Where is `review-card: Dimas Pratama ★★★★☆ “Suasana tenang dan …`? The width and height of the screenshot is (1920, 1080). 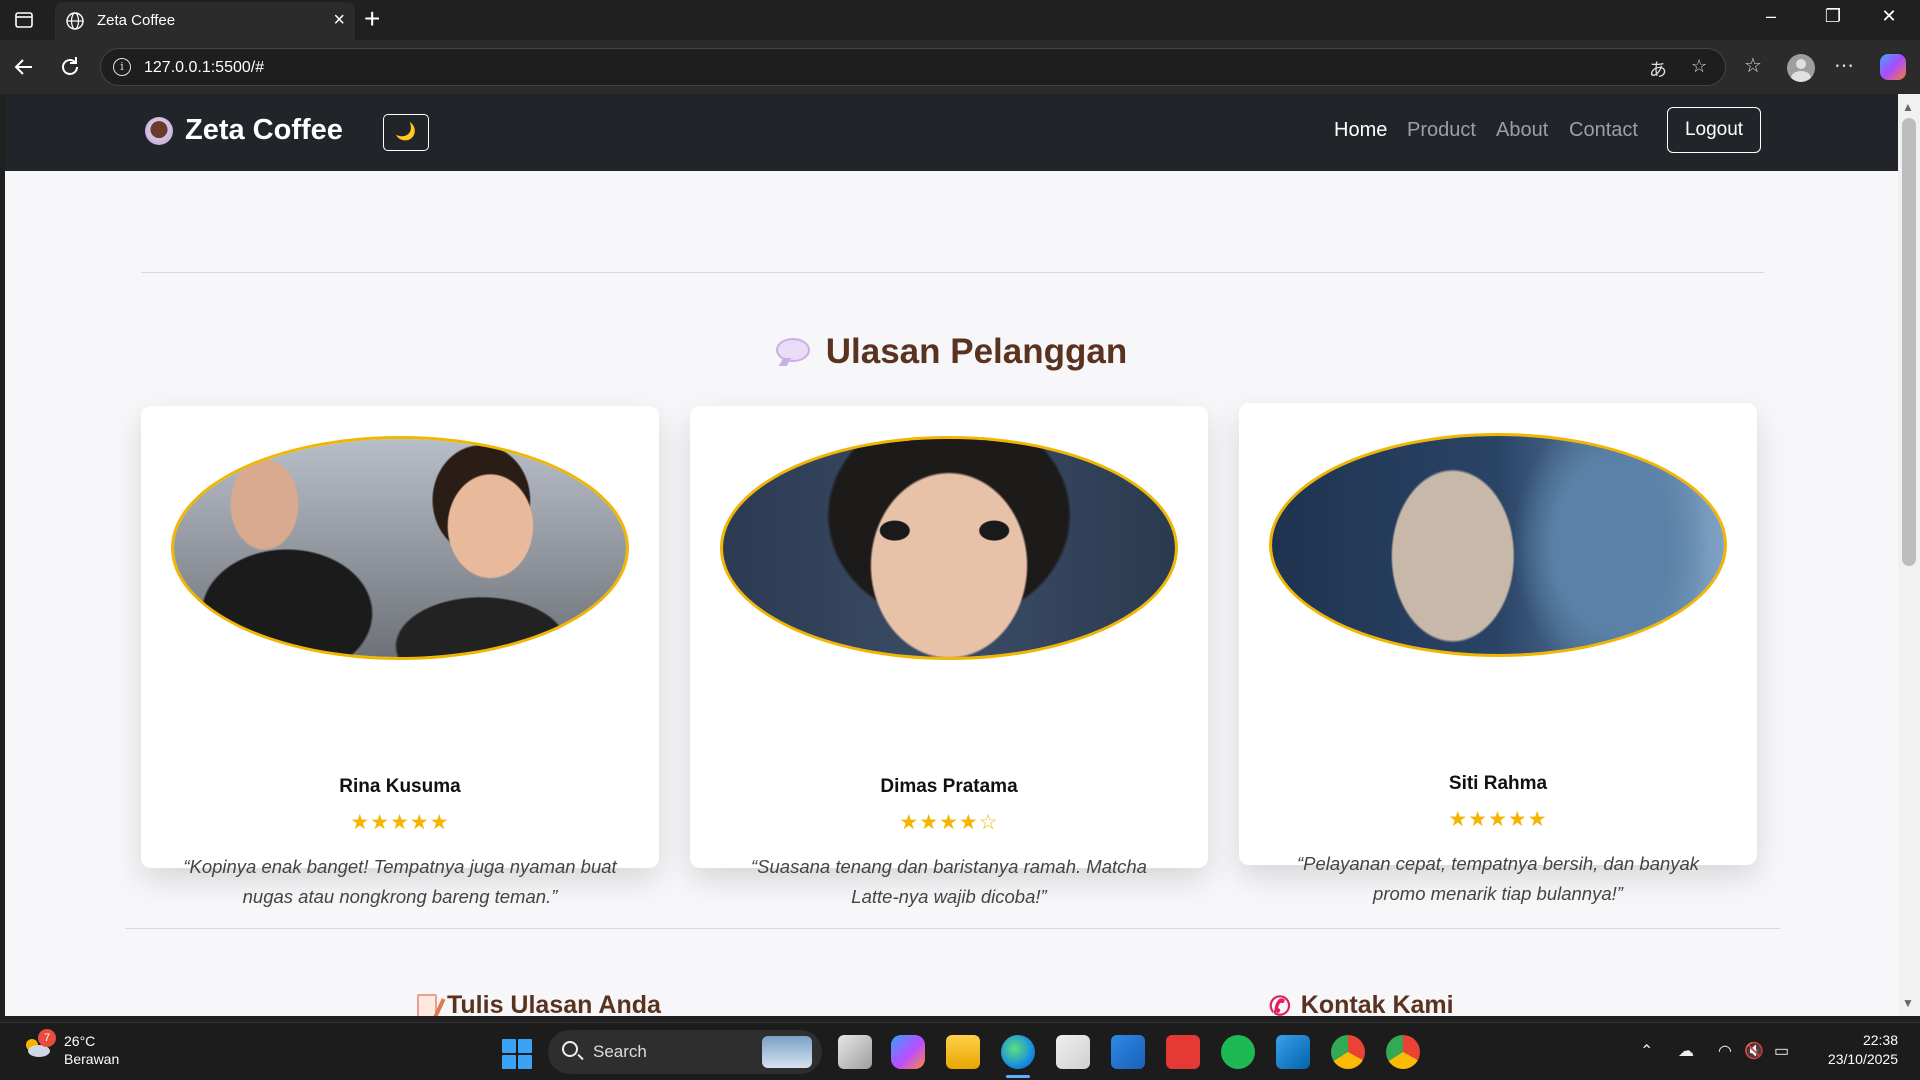
review-card: Dimas Pratama ★★★★☆ “Suasana tenang dan … is located at coordinates (949, 656).